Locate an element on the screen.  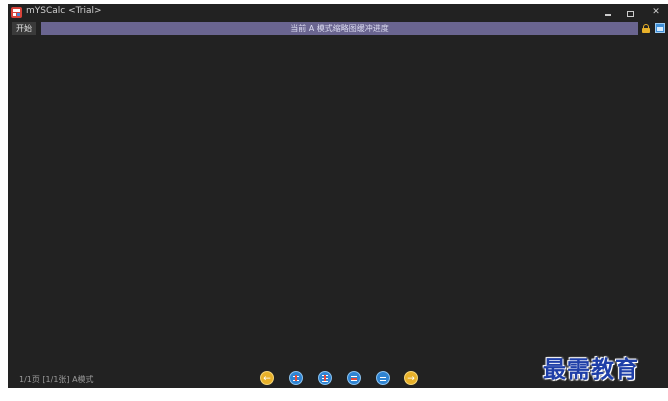
window-title: mYSCalc <Trial> is located at coordinates (64, 11).